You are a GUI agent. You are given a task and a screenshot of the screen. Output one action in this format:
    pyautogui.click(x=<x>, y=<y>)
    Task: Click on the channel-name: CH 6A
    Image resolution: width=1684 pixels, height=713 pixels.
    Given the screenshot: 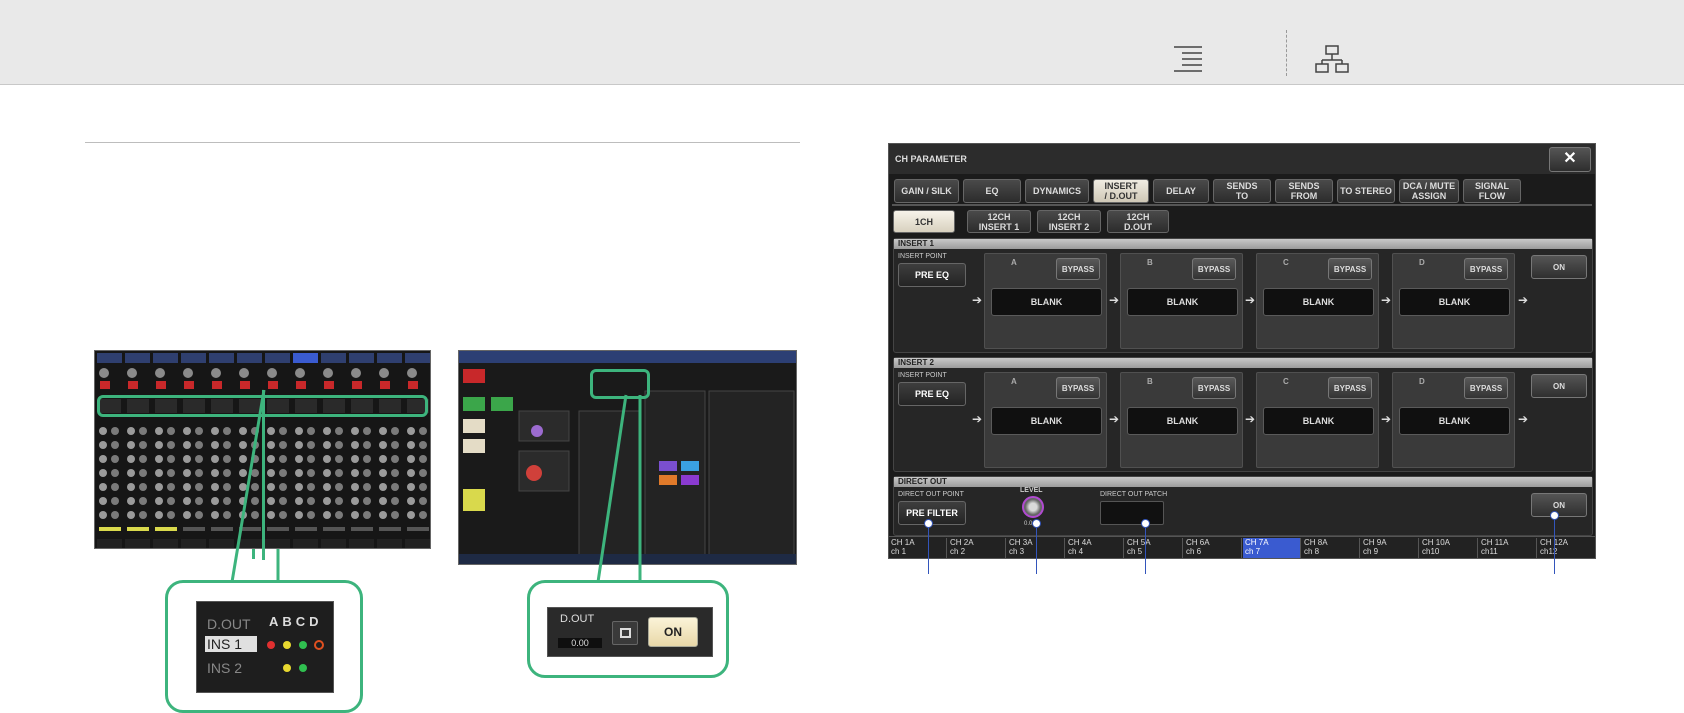 What is the action you would take?
    pyautogui.click(x=1198, y=542)
    